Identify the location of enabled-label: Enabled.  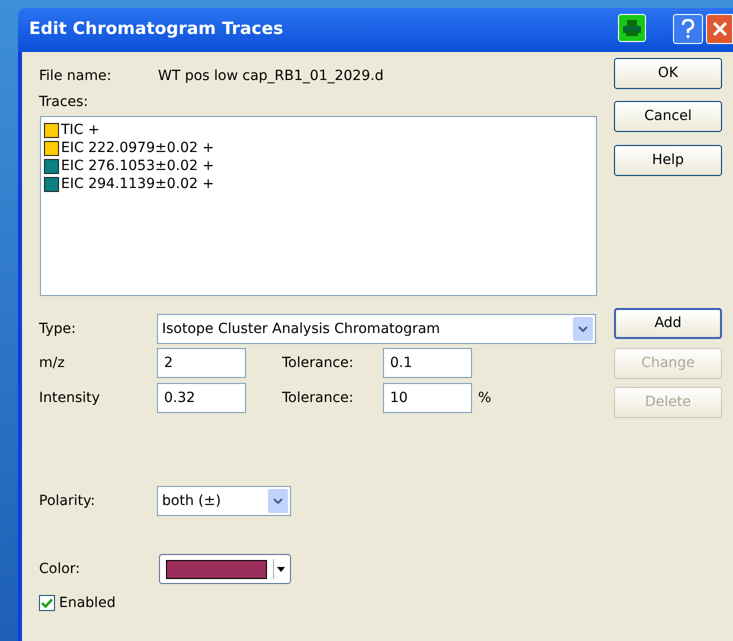
(87, 603).